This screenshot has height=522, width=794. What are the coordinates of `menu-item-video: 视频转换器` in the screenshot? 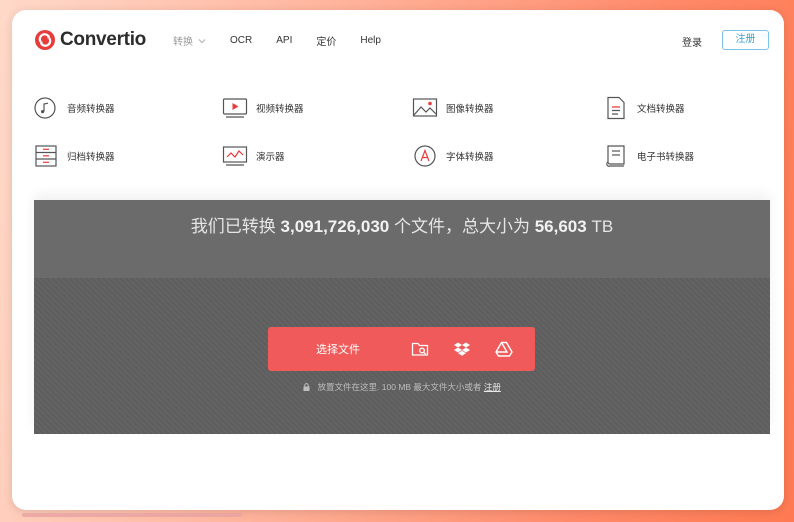 It's located at (263, 108).